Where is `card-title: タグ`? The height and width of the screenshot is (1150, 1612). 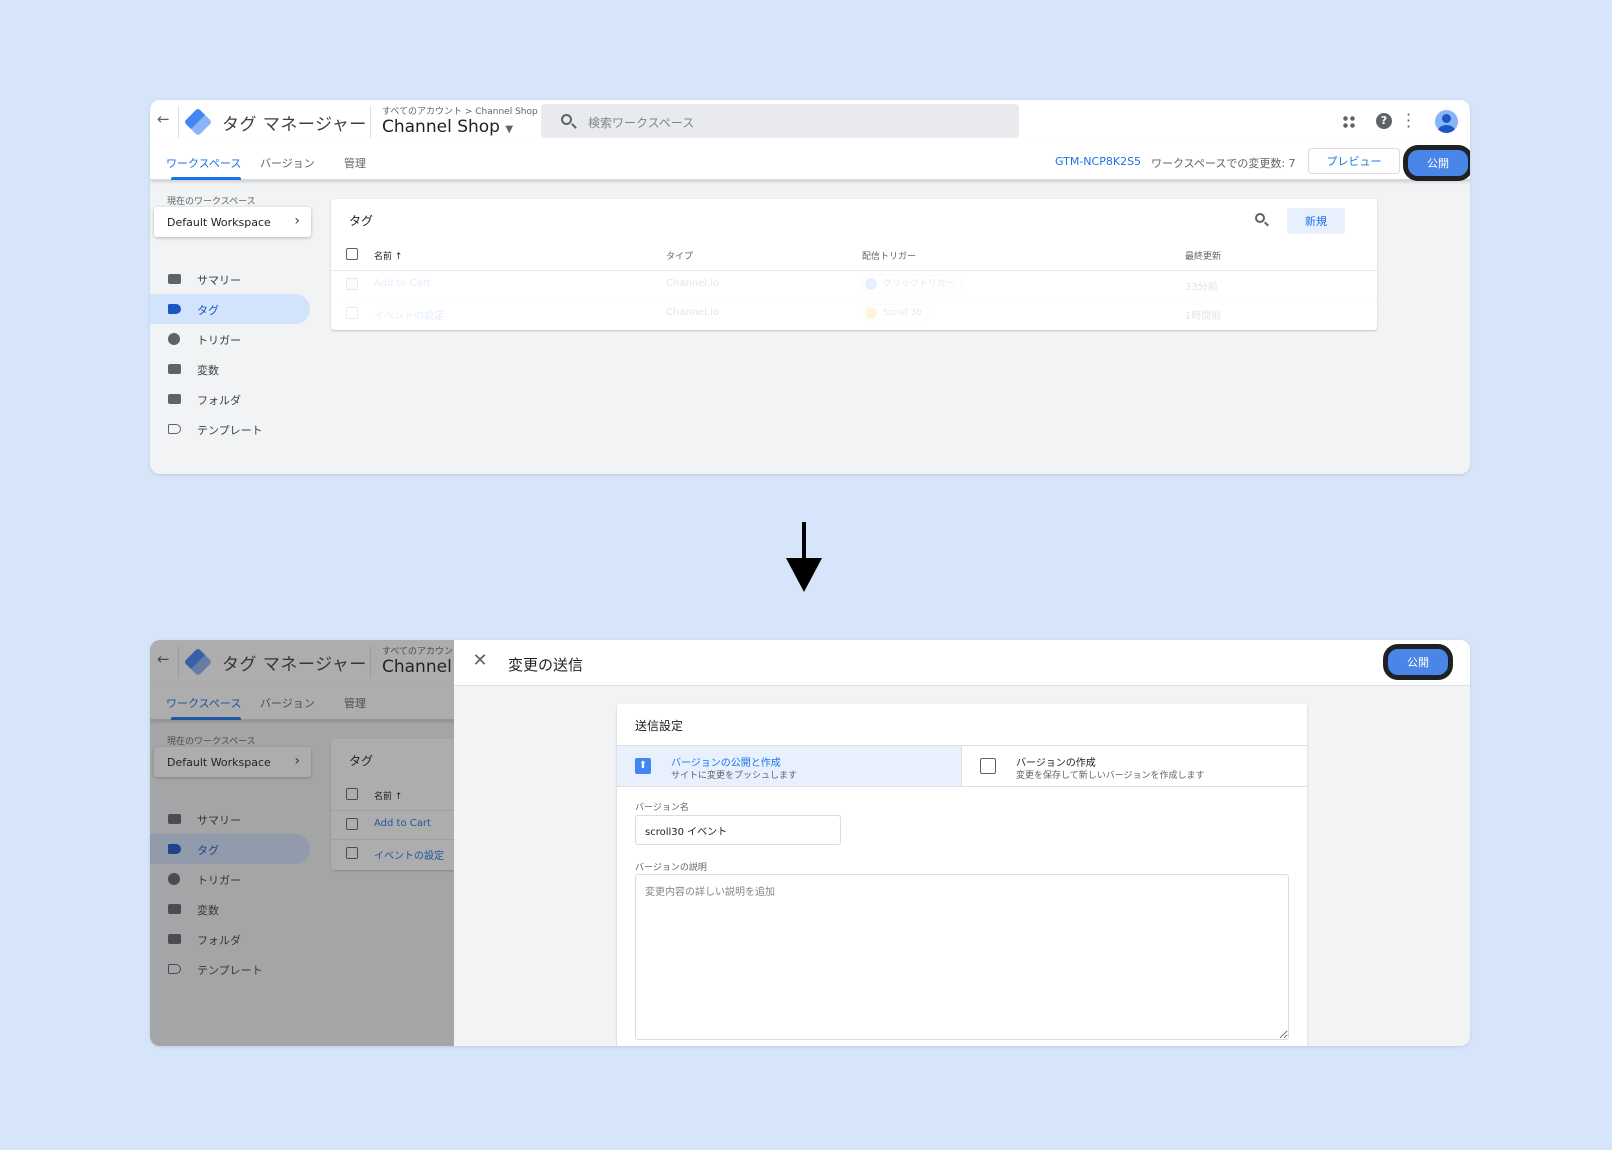
card-title: タグ is located at coordinates (361, 221).